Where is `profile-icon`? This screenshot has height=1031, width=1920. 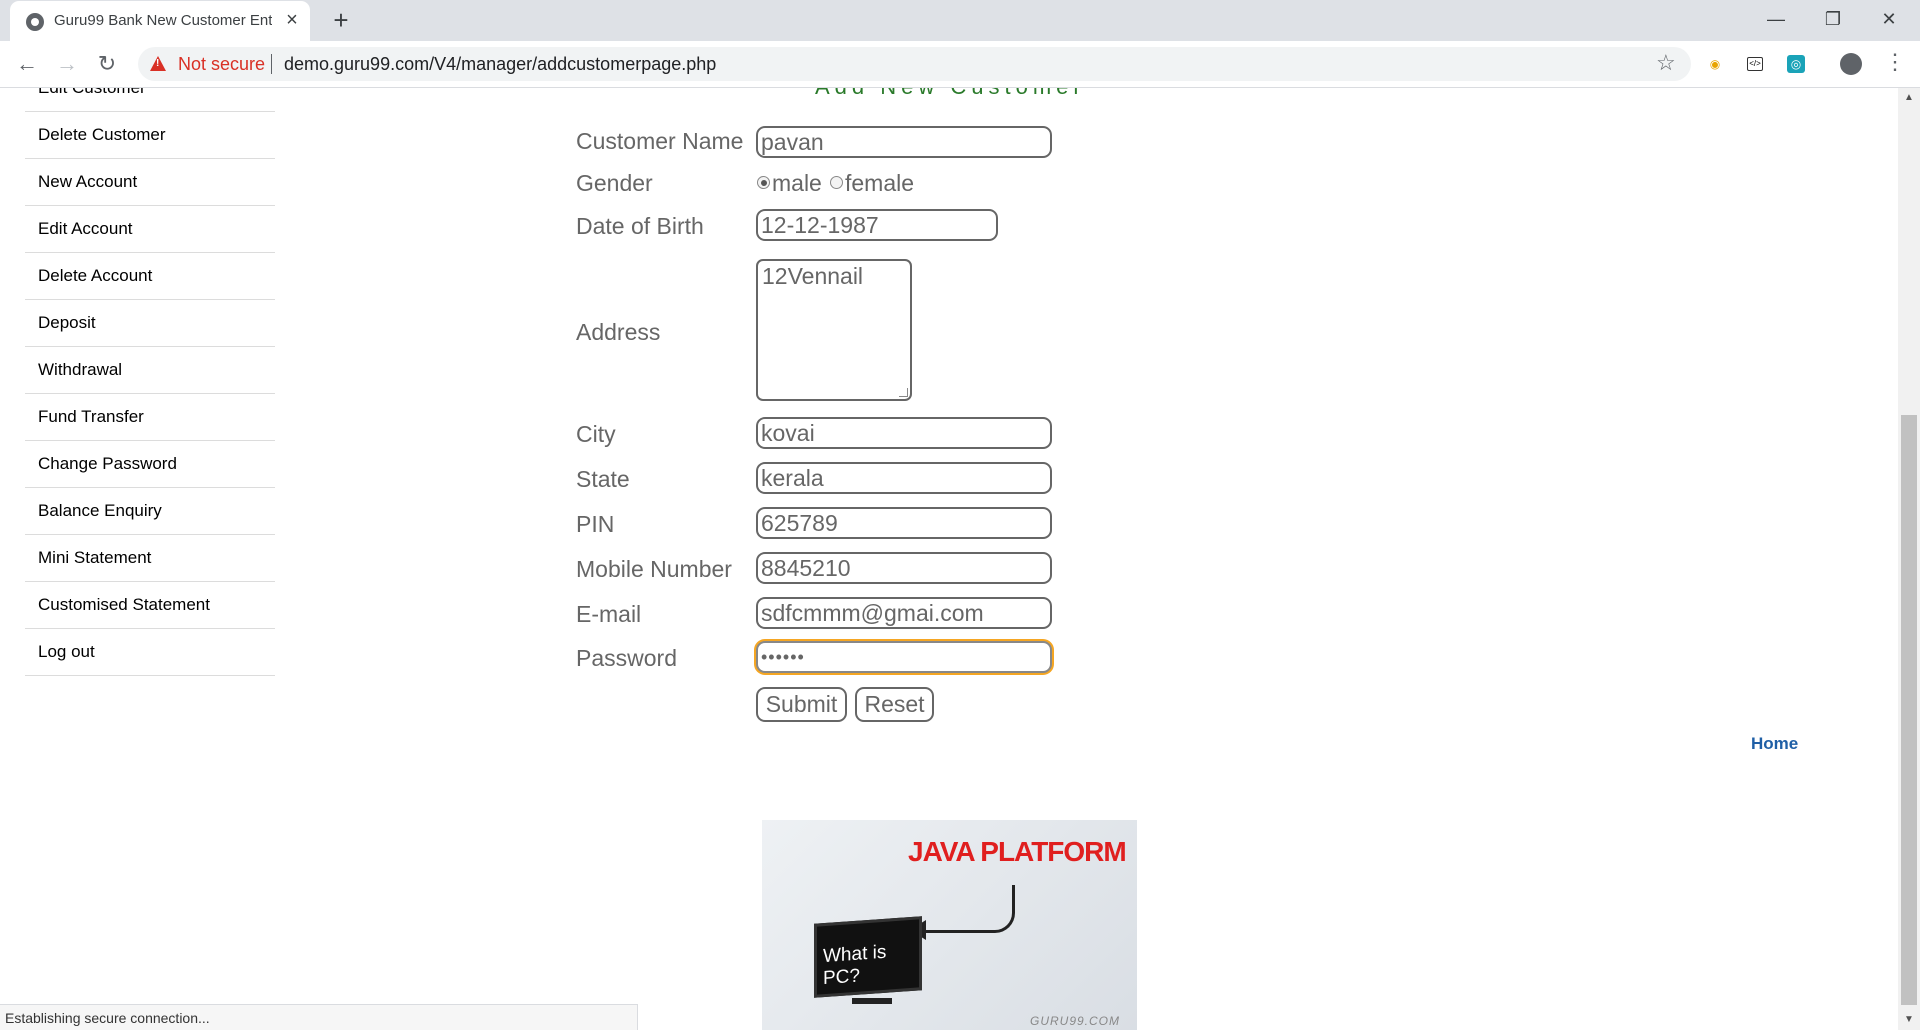
profile-icon is located at coordinates (1851, 64).